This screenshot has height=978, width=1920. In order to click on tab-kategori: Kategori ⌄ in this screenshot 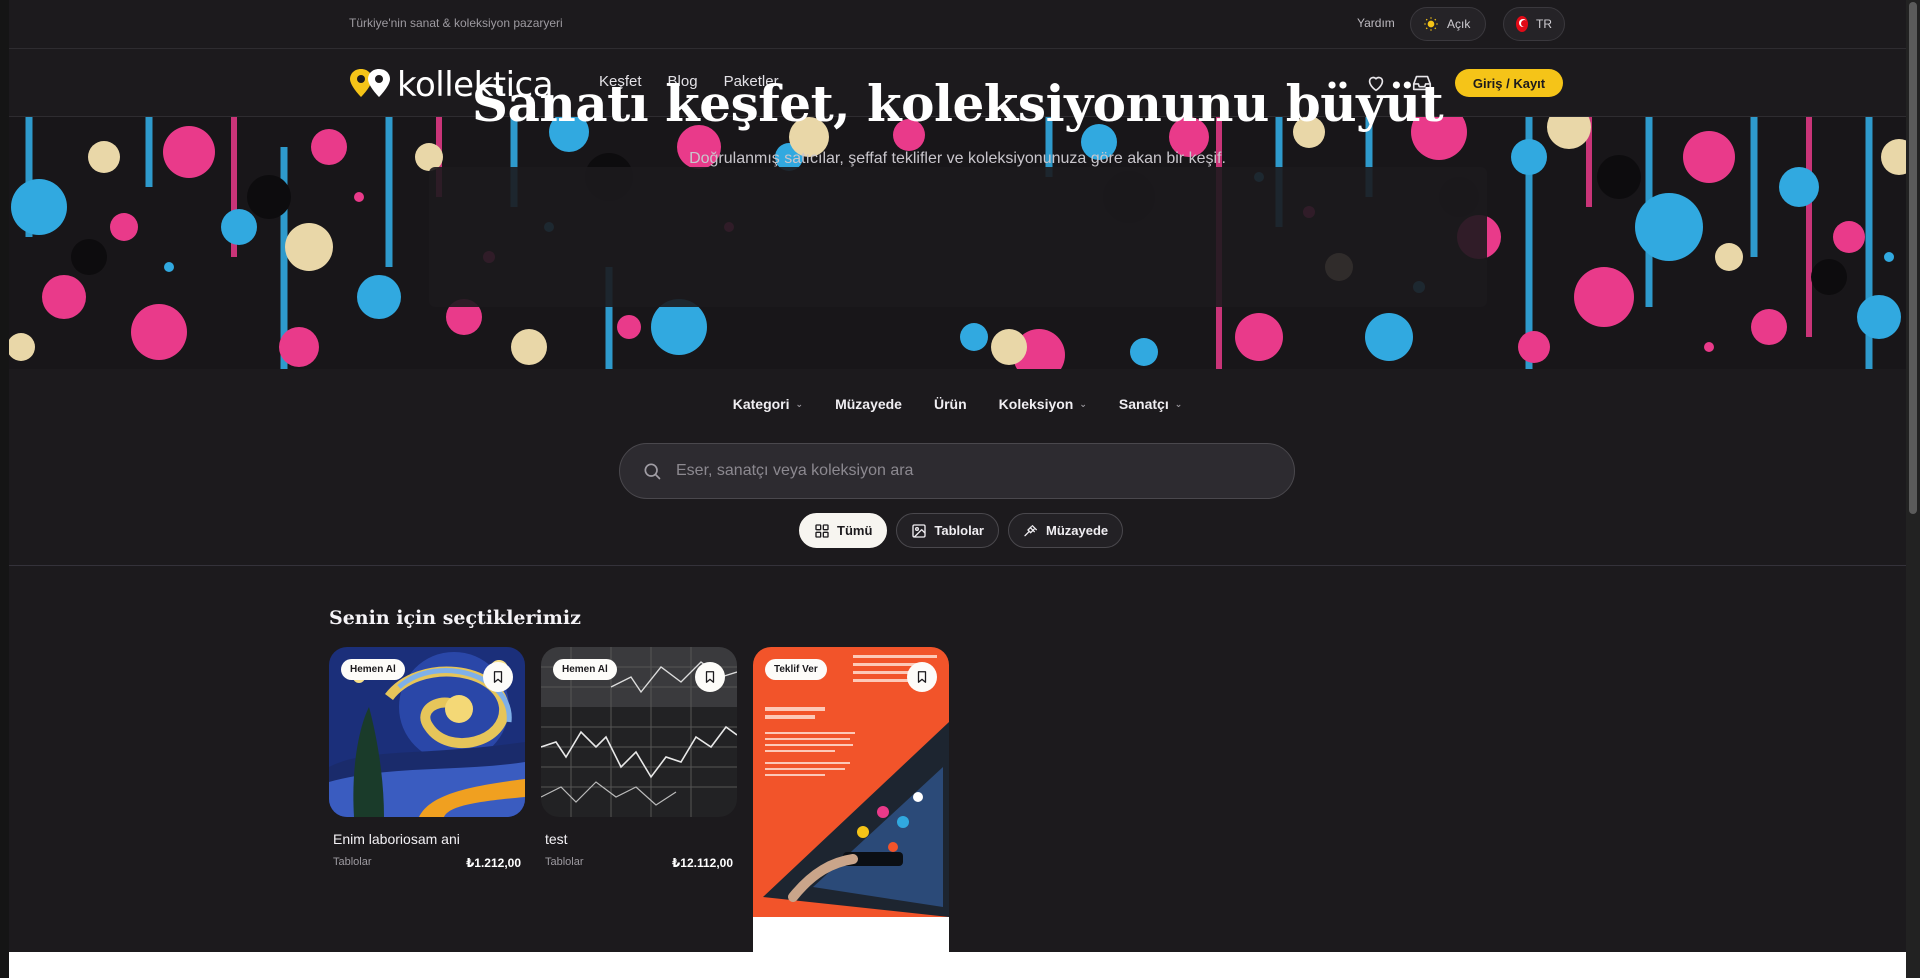, I will do `click(768, 404)`.